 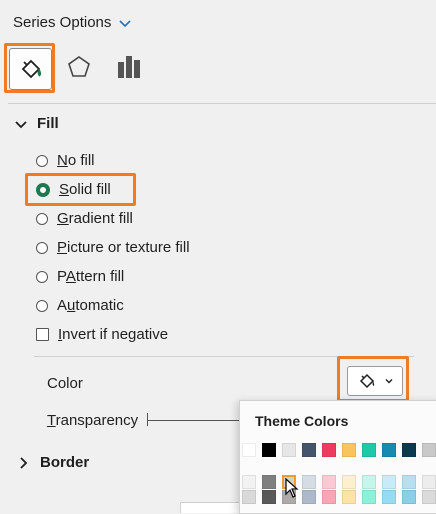 I want to click on tab-series-options, so click(x=129, y=67).